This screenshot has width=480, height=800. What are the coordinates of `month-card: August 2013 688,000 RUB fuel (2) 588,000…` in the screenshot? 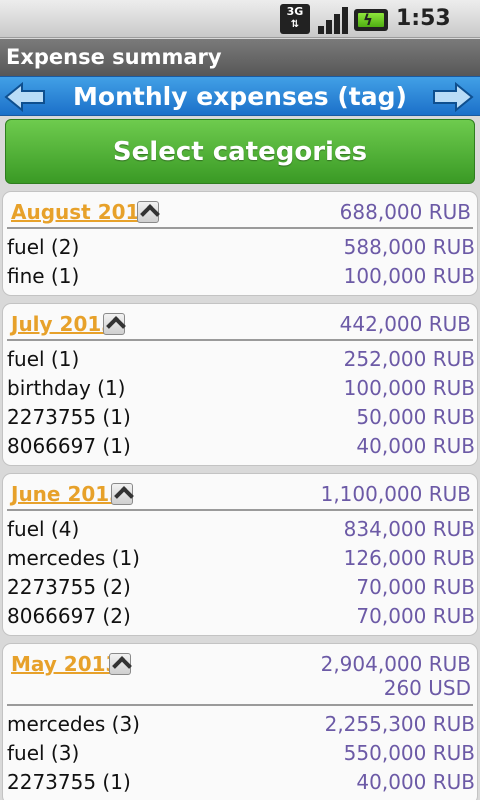 It's located at (240, 243).